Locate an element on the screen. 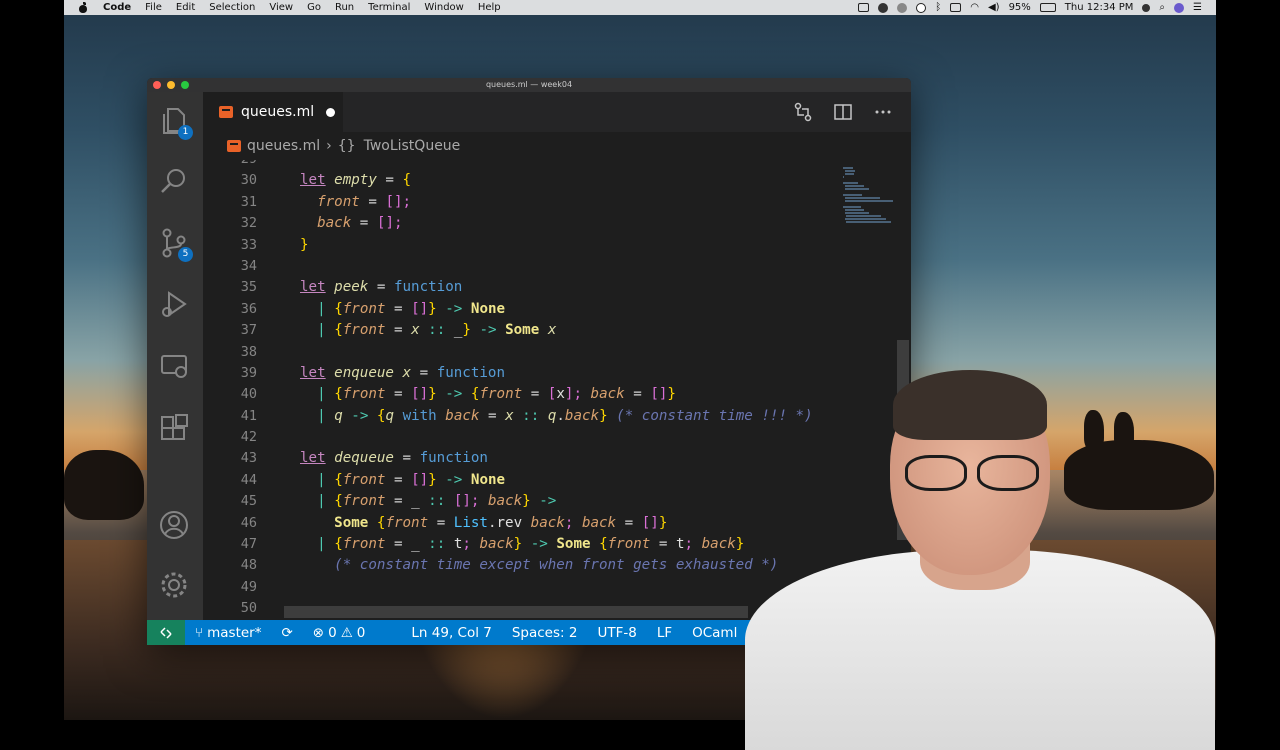 This screenshot has width=1280, height=750. line-number: 40 is located at coordinates (248, 394).